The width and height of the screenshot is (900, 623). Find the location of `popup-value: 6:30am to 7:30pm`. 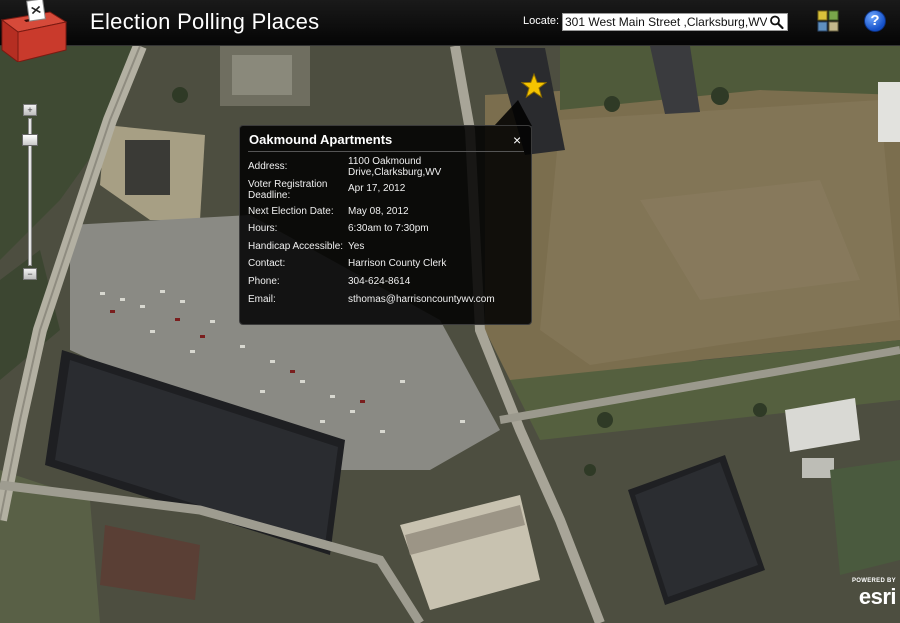

popup-value: 6:30am to 7:30pm is located at coordinates (388, 228).